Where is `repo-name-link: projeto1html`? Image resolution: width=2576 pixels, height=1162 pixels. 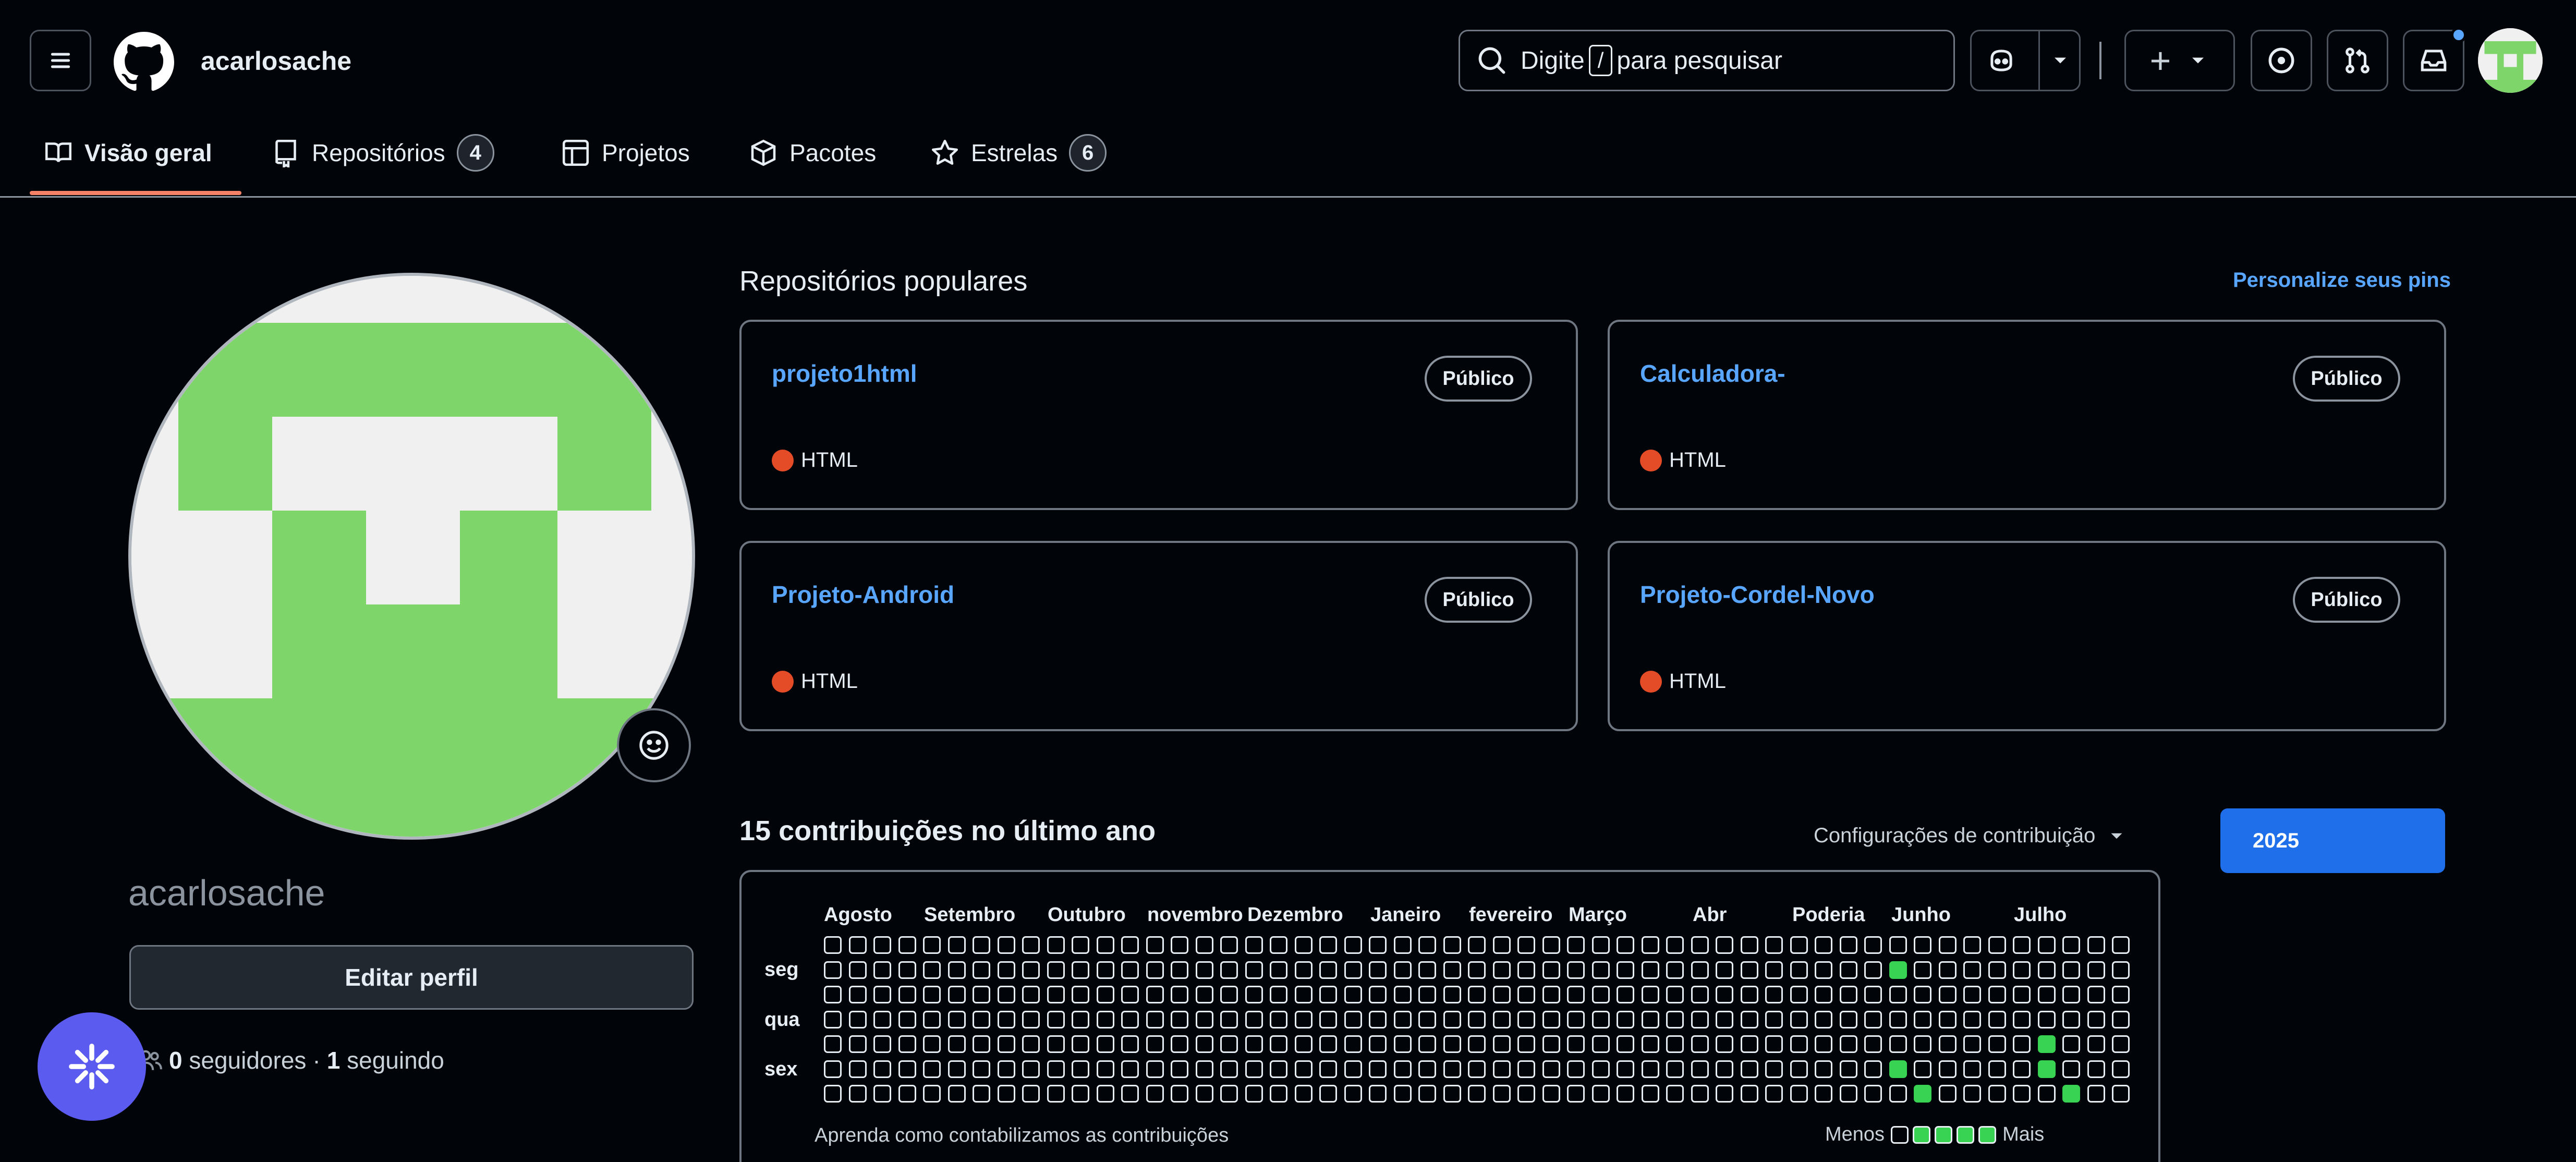 repo-name-link: projeto1html is located at coordinates (844, 373).